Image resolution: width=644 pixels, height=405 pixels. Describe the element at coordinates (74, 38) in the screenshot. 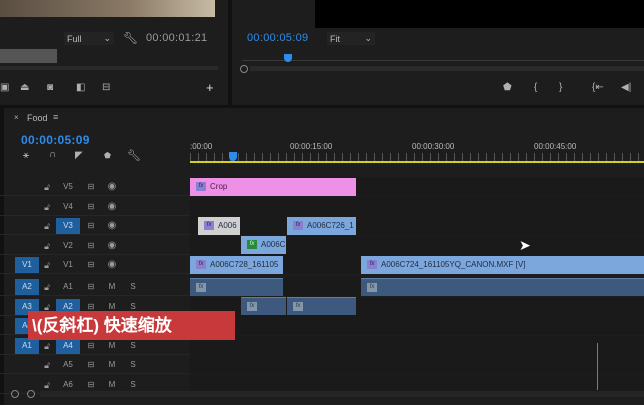

I see `quality-value: Full` at that location.